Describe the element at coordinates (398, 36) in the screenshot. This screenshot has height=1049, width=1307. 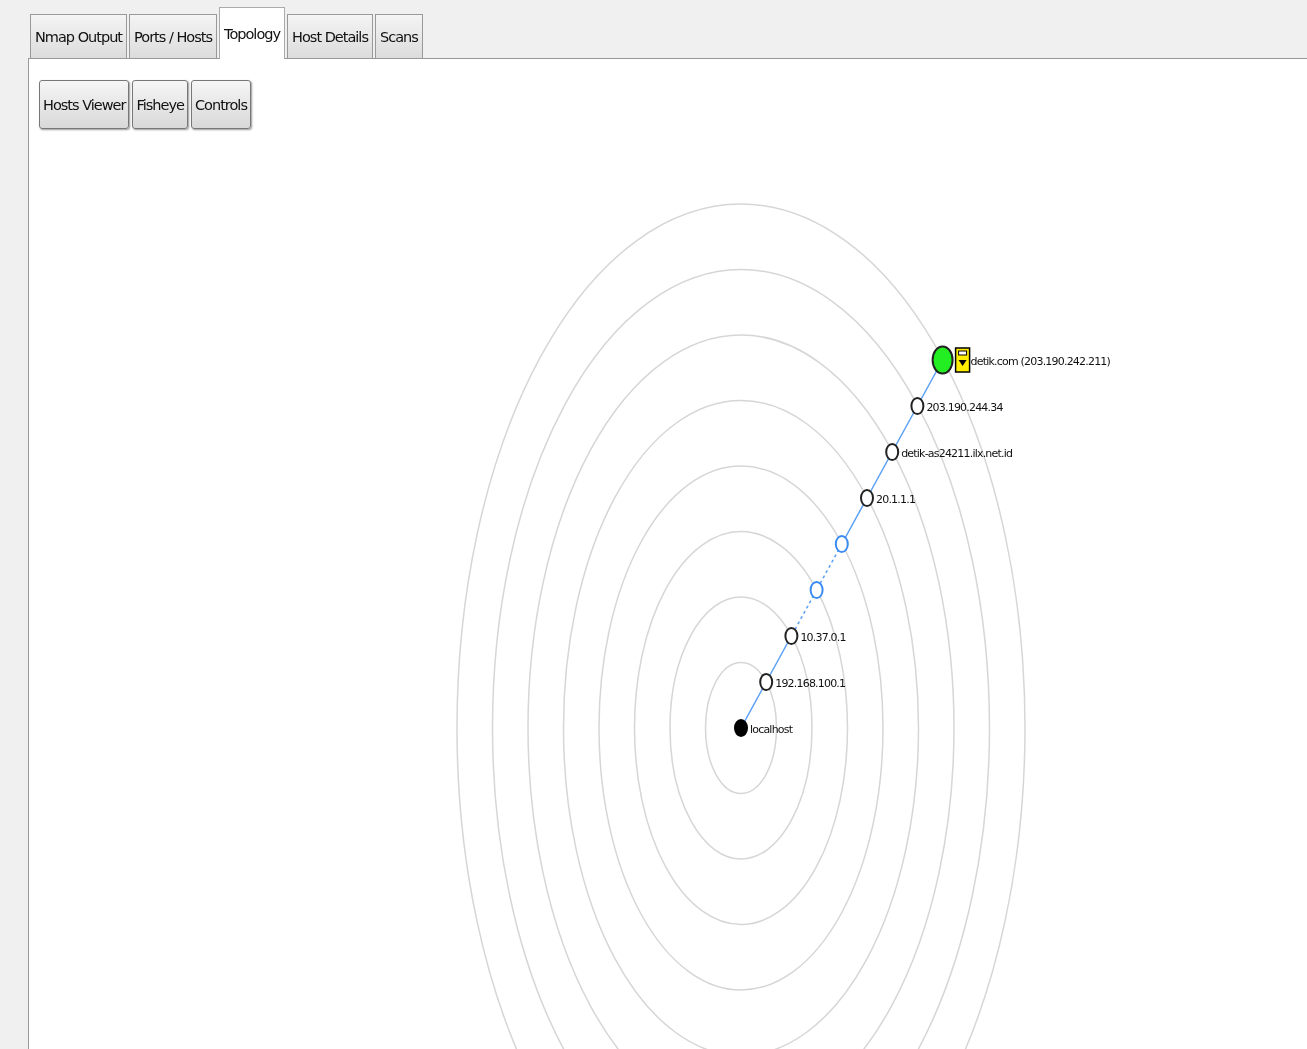
I see `tab: Scans` at that location.